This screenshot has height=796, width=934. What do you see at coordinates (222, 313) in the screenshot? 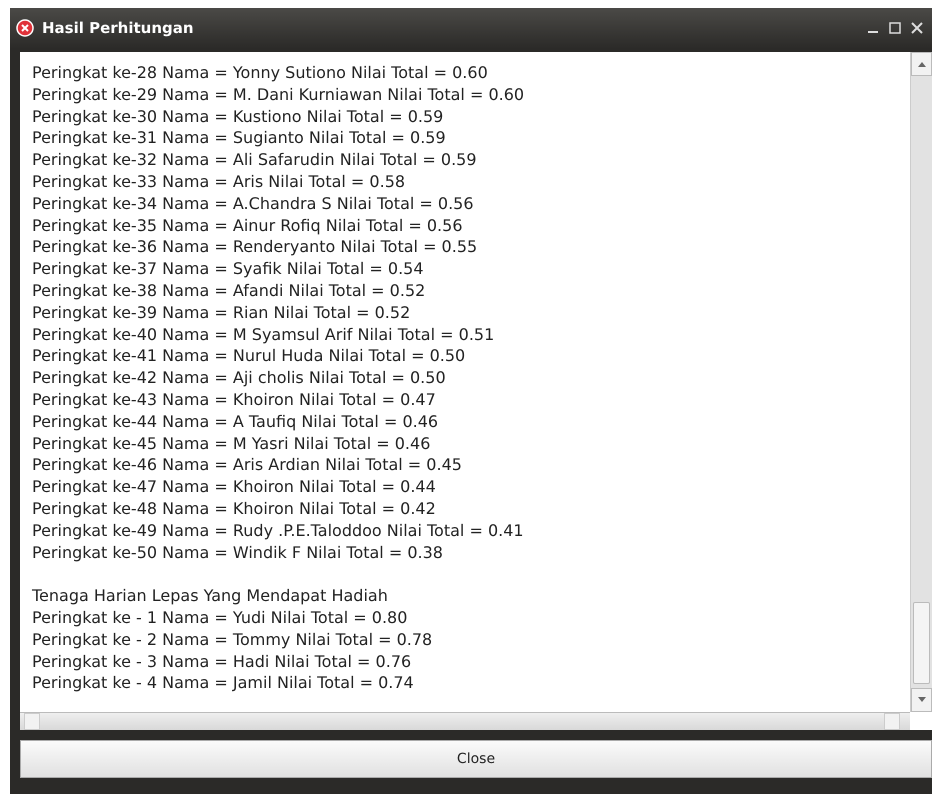
I see `result-line: Peringkat ke-39 Nama = Rian Nilai Total = 0.52` at bounding box center [222, 313].